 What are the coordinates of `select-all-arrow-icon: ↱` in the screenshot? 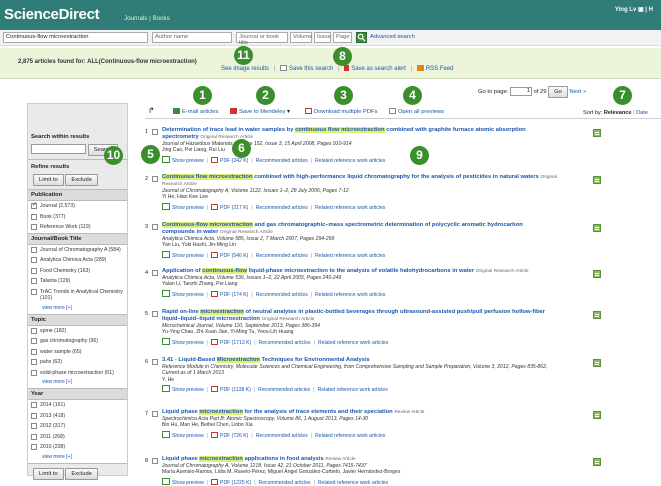 It's located at (151, 110).